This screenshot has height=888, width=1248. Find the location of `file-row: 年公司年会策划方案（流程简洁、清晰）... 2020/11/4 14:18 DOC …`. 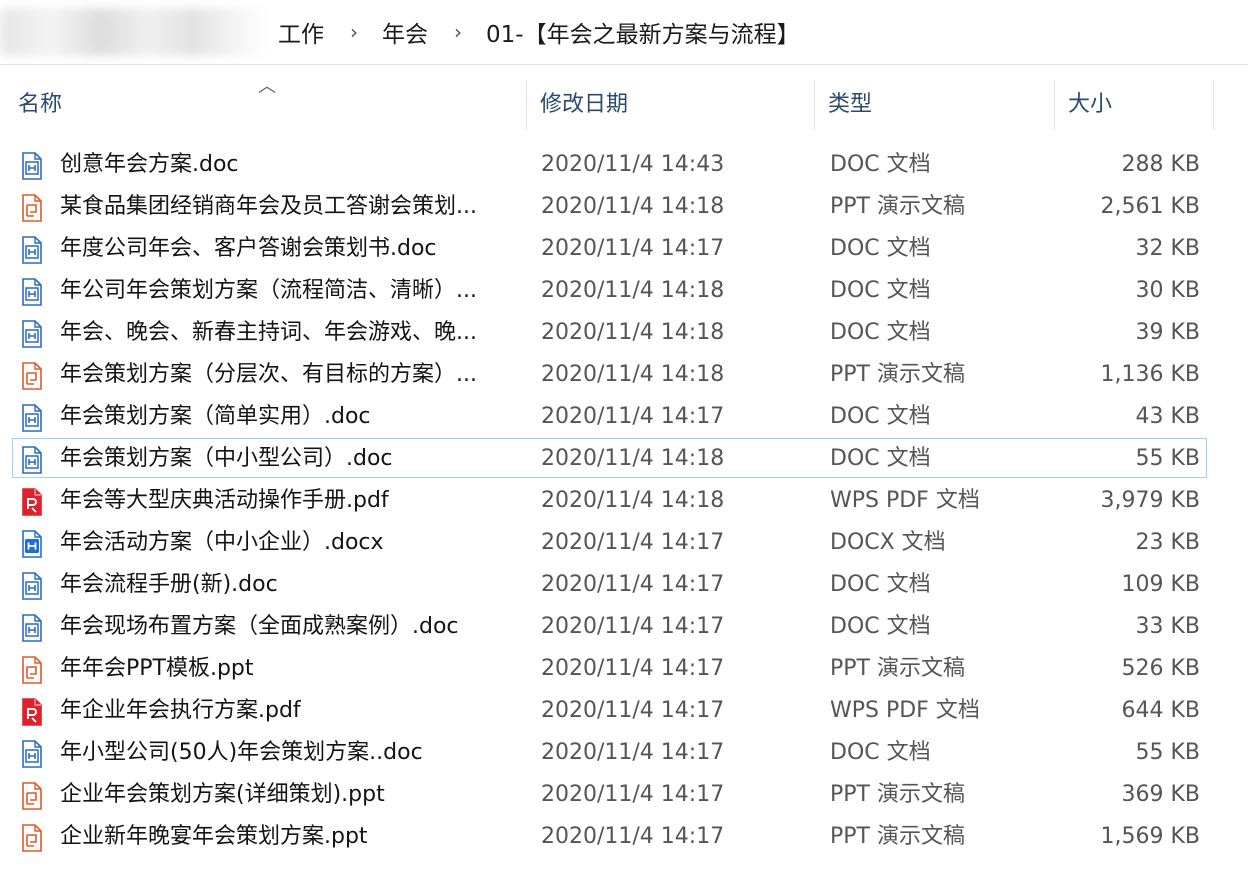

file-row: 年公司年会策划方案（流程简洁、清晰）... 2020/11/4 14:18 DOC … is located at coordinates (609, 290).